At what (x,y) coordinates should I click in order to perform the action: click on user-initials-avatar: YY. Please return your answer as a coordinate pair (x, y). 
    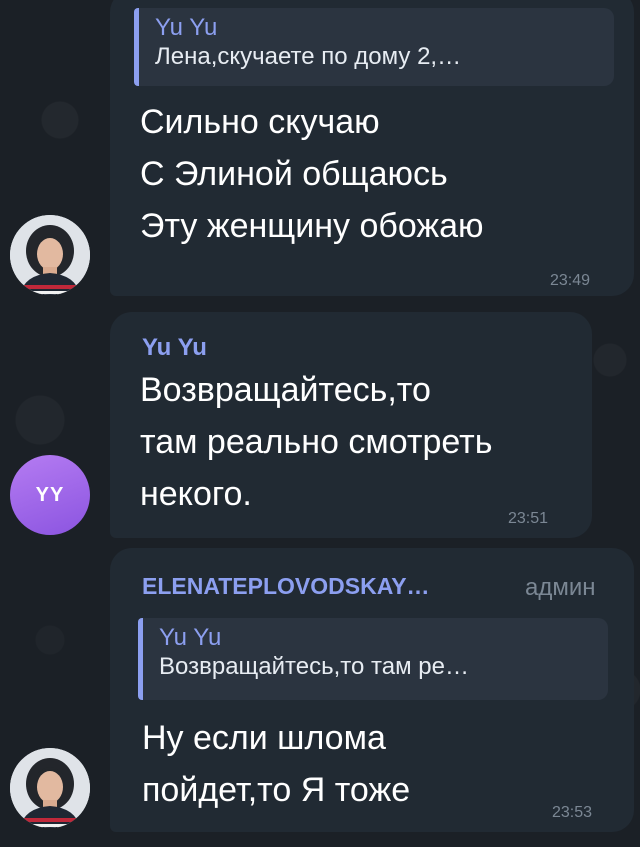
    Looking at the image, I should click on (50, 495).